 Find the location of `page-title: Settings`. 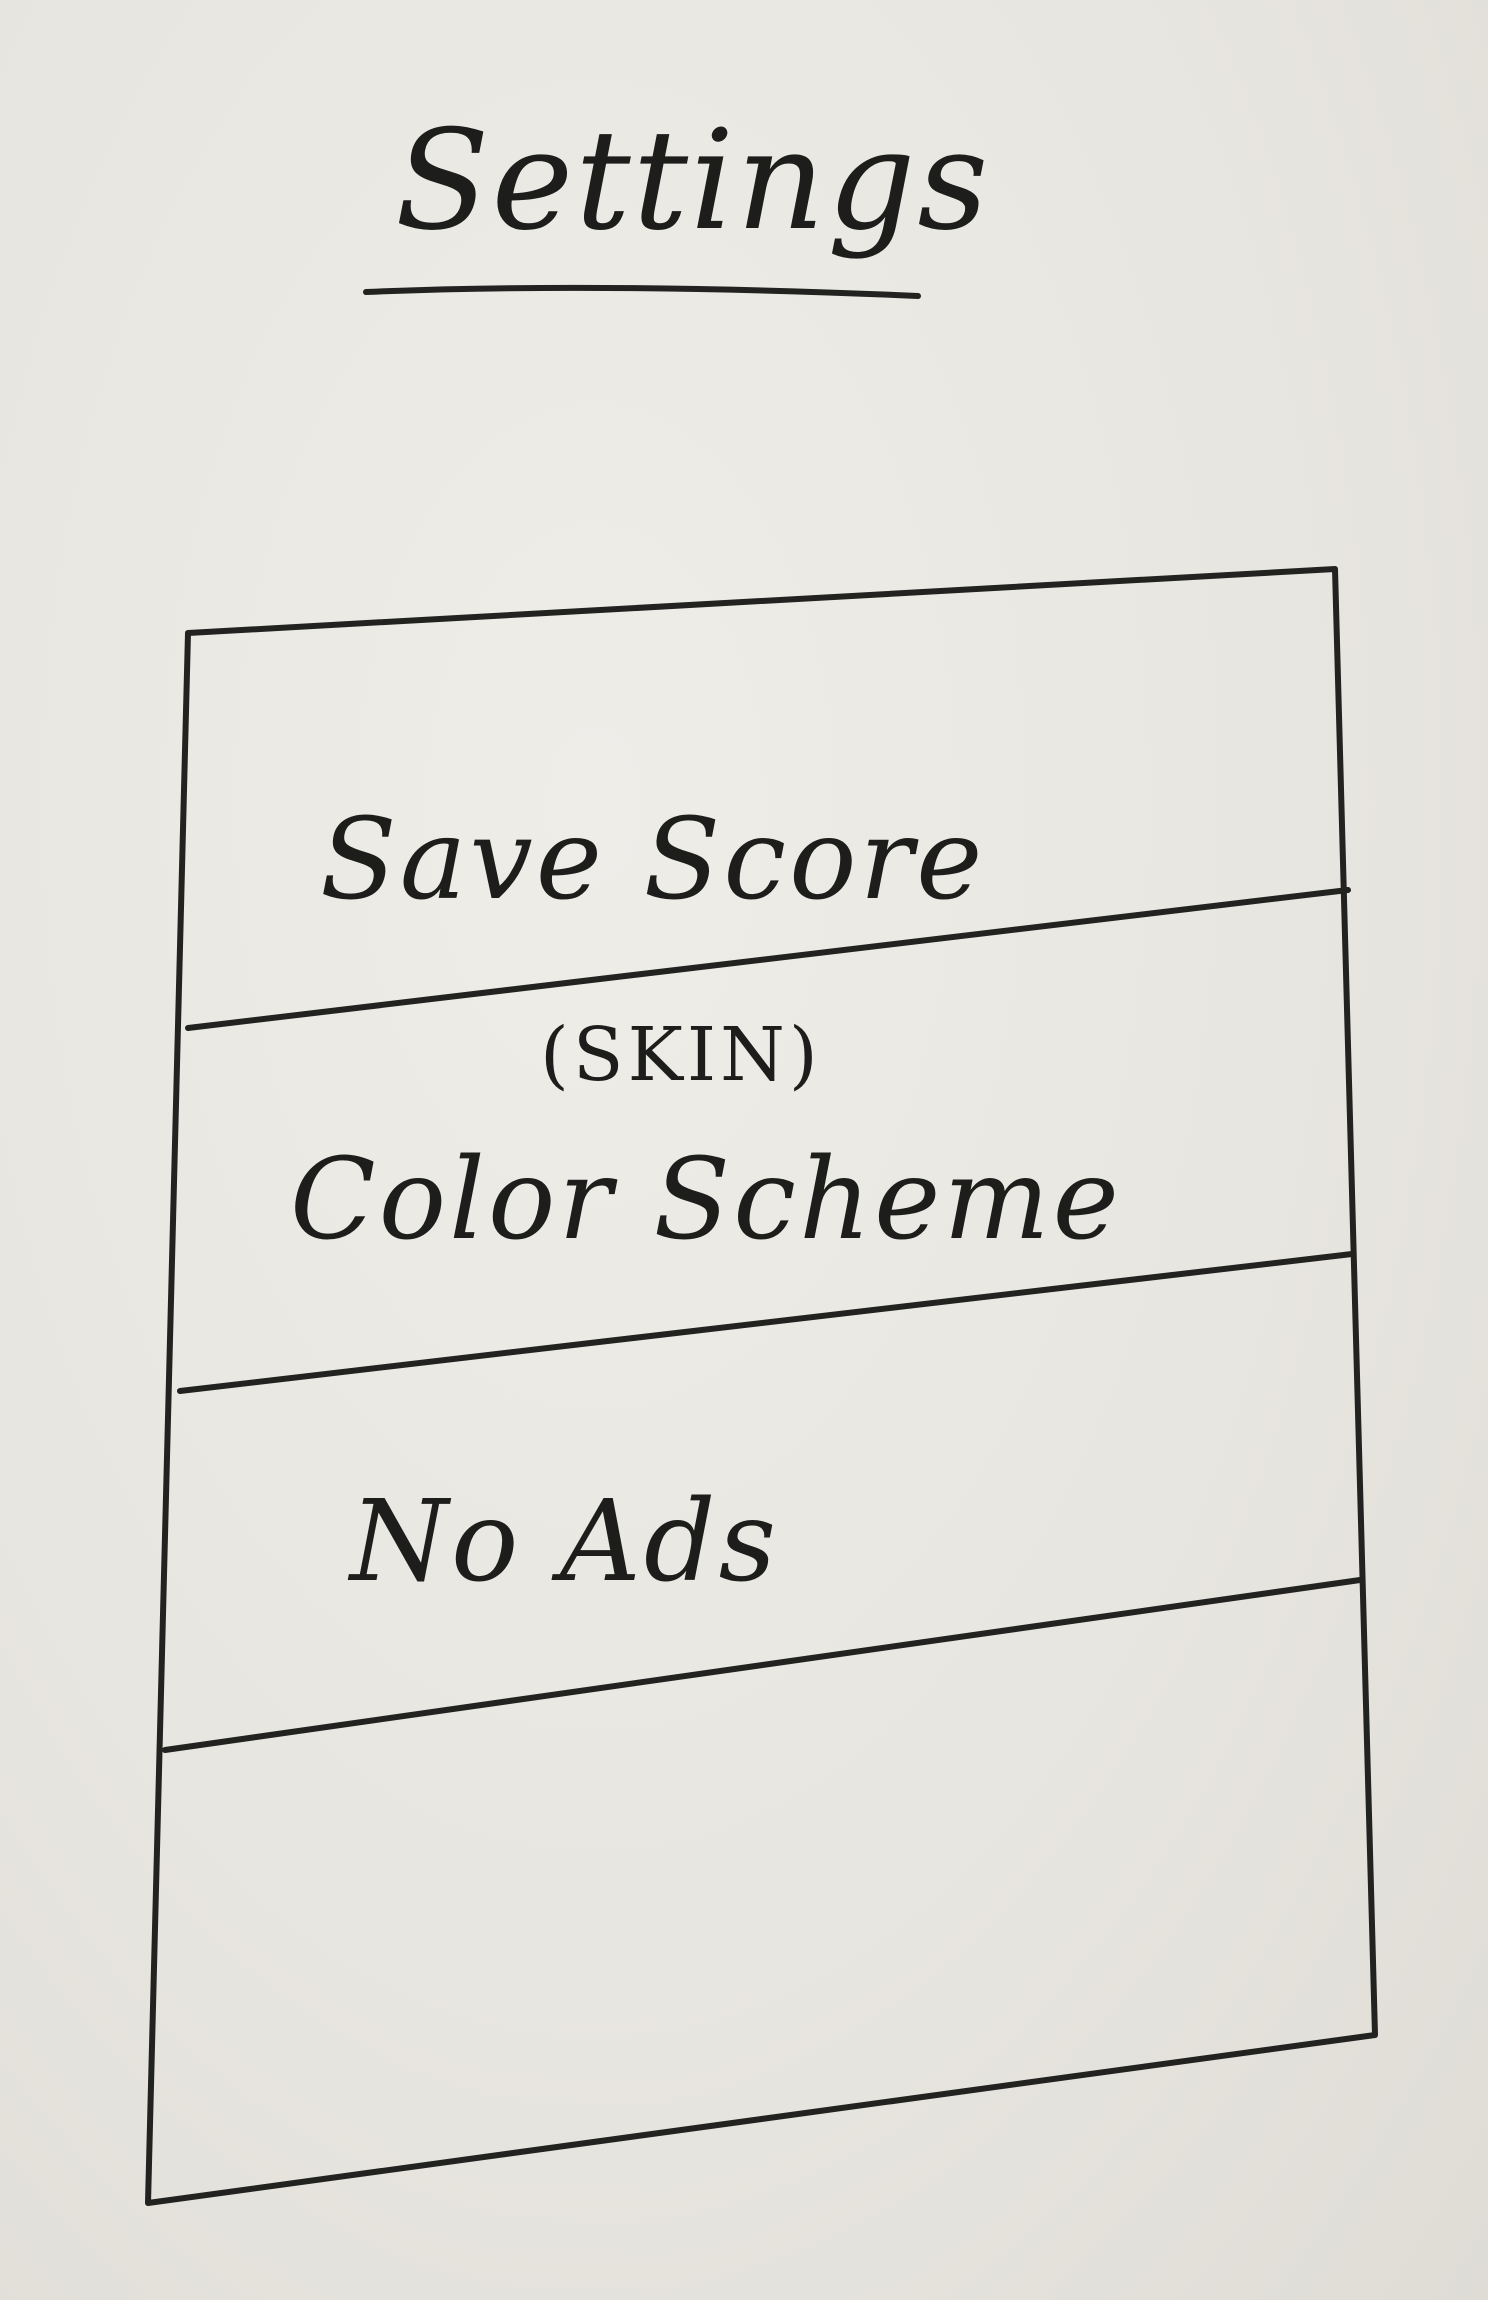

page-title: Settings is located at coordinates (692, 180).